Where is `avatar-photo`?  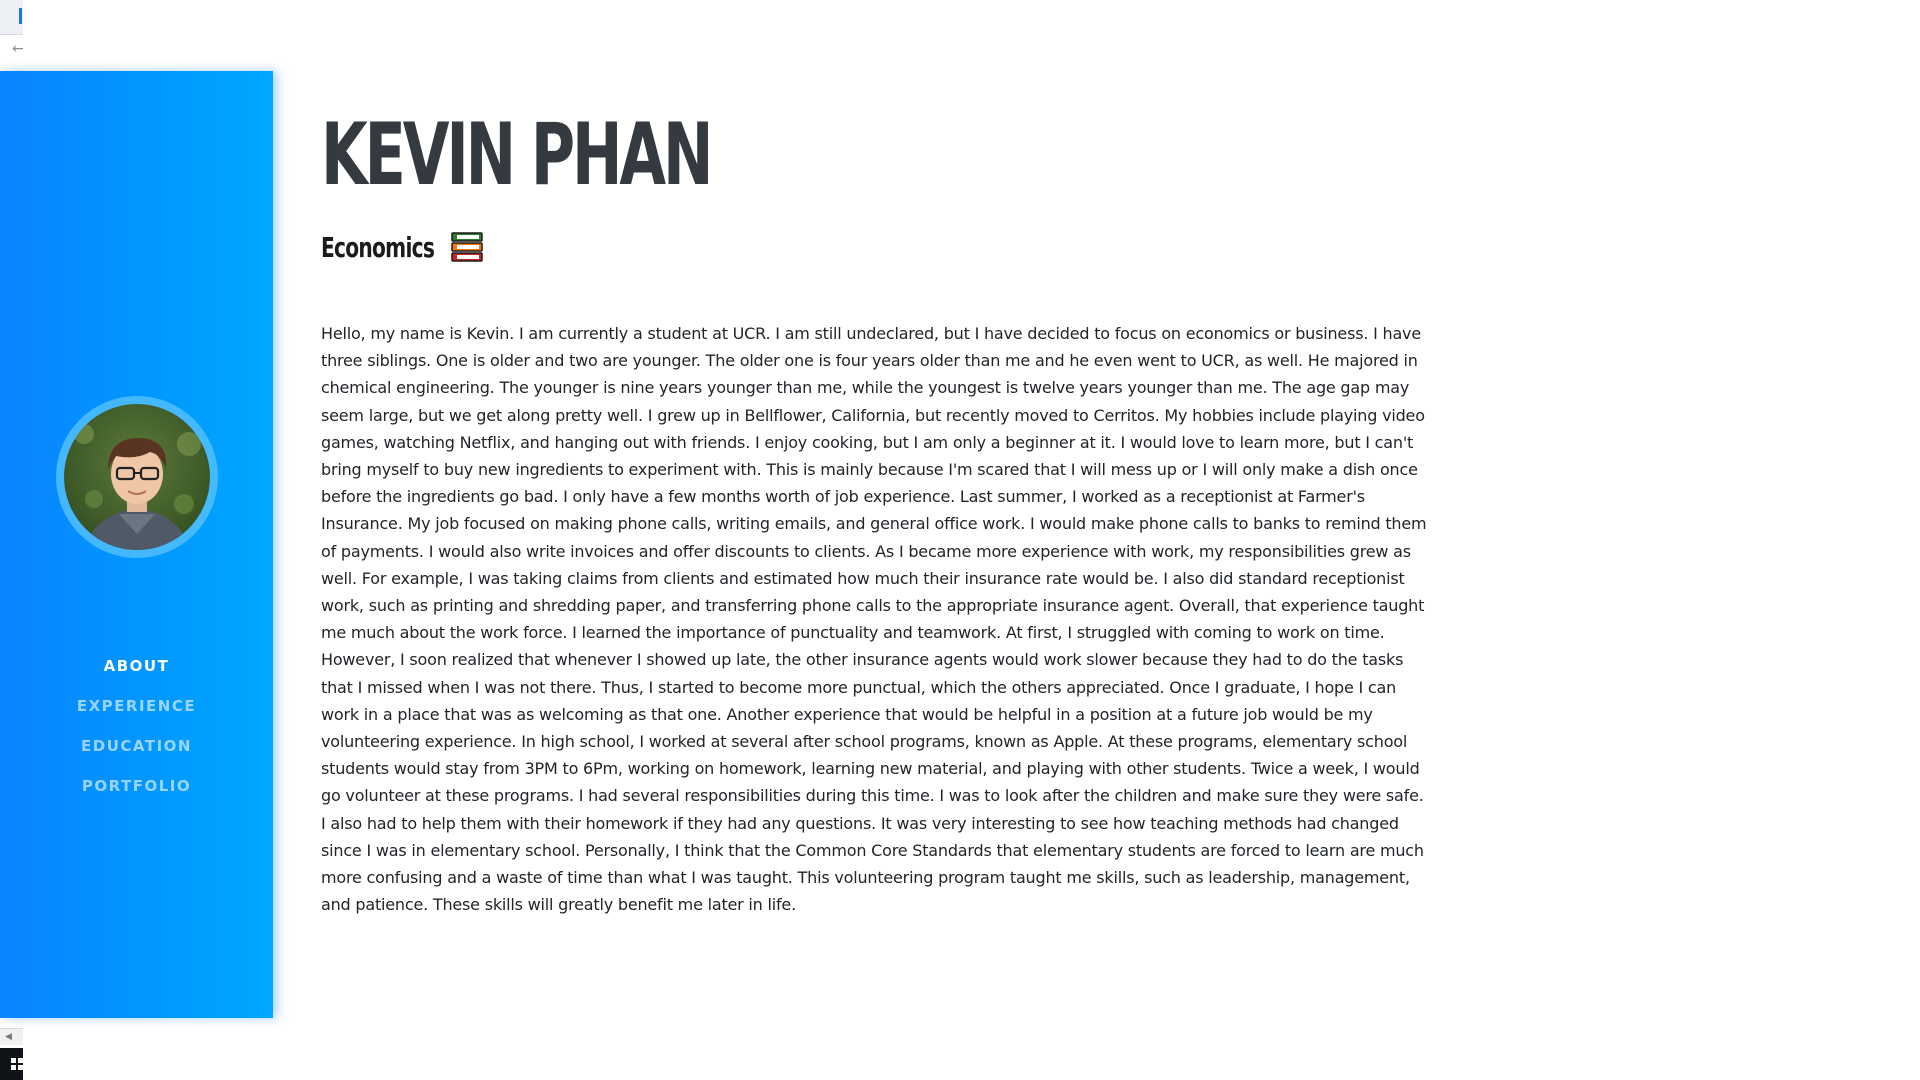
avatar-photo is located at coordinates (137, 477).